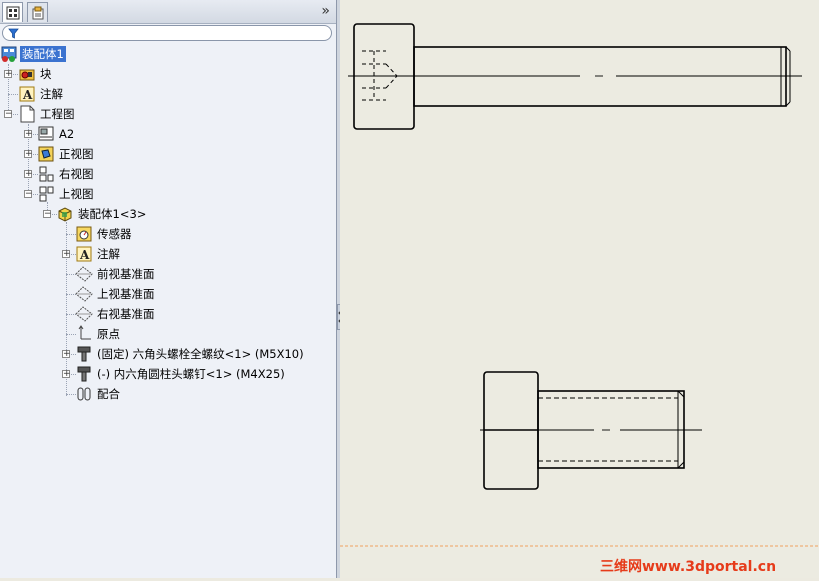  Describe the element at coordinates (84, 394) in the screenshot. I see `mates-icon` at that location.